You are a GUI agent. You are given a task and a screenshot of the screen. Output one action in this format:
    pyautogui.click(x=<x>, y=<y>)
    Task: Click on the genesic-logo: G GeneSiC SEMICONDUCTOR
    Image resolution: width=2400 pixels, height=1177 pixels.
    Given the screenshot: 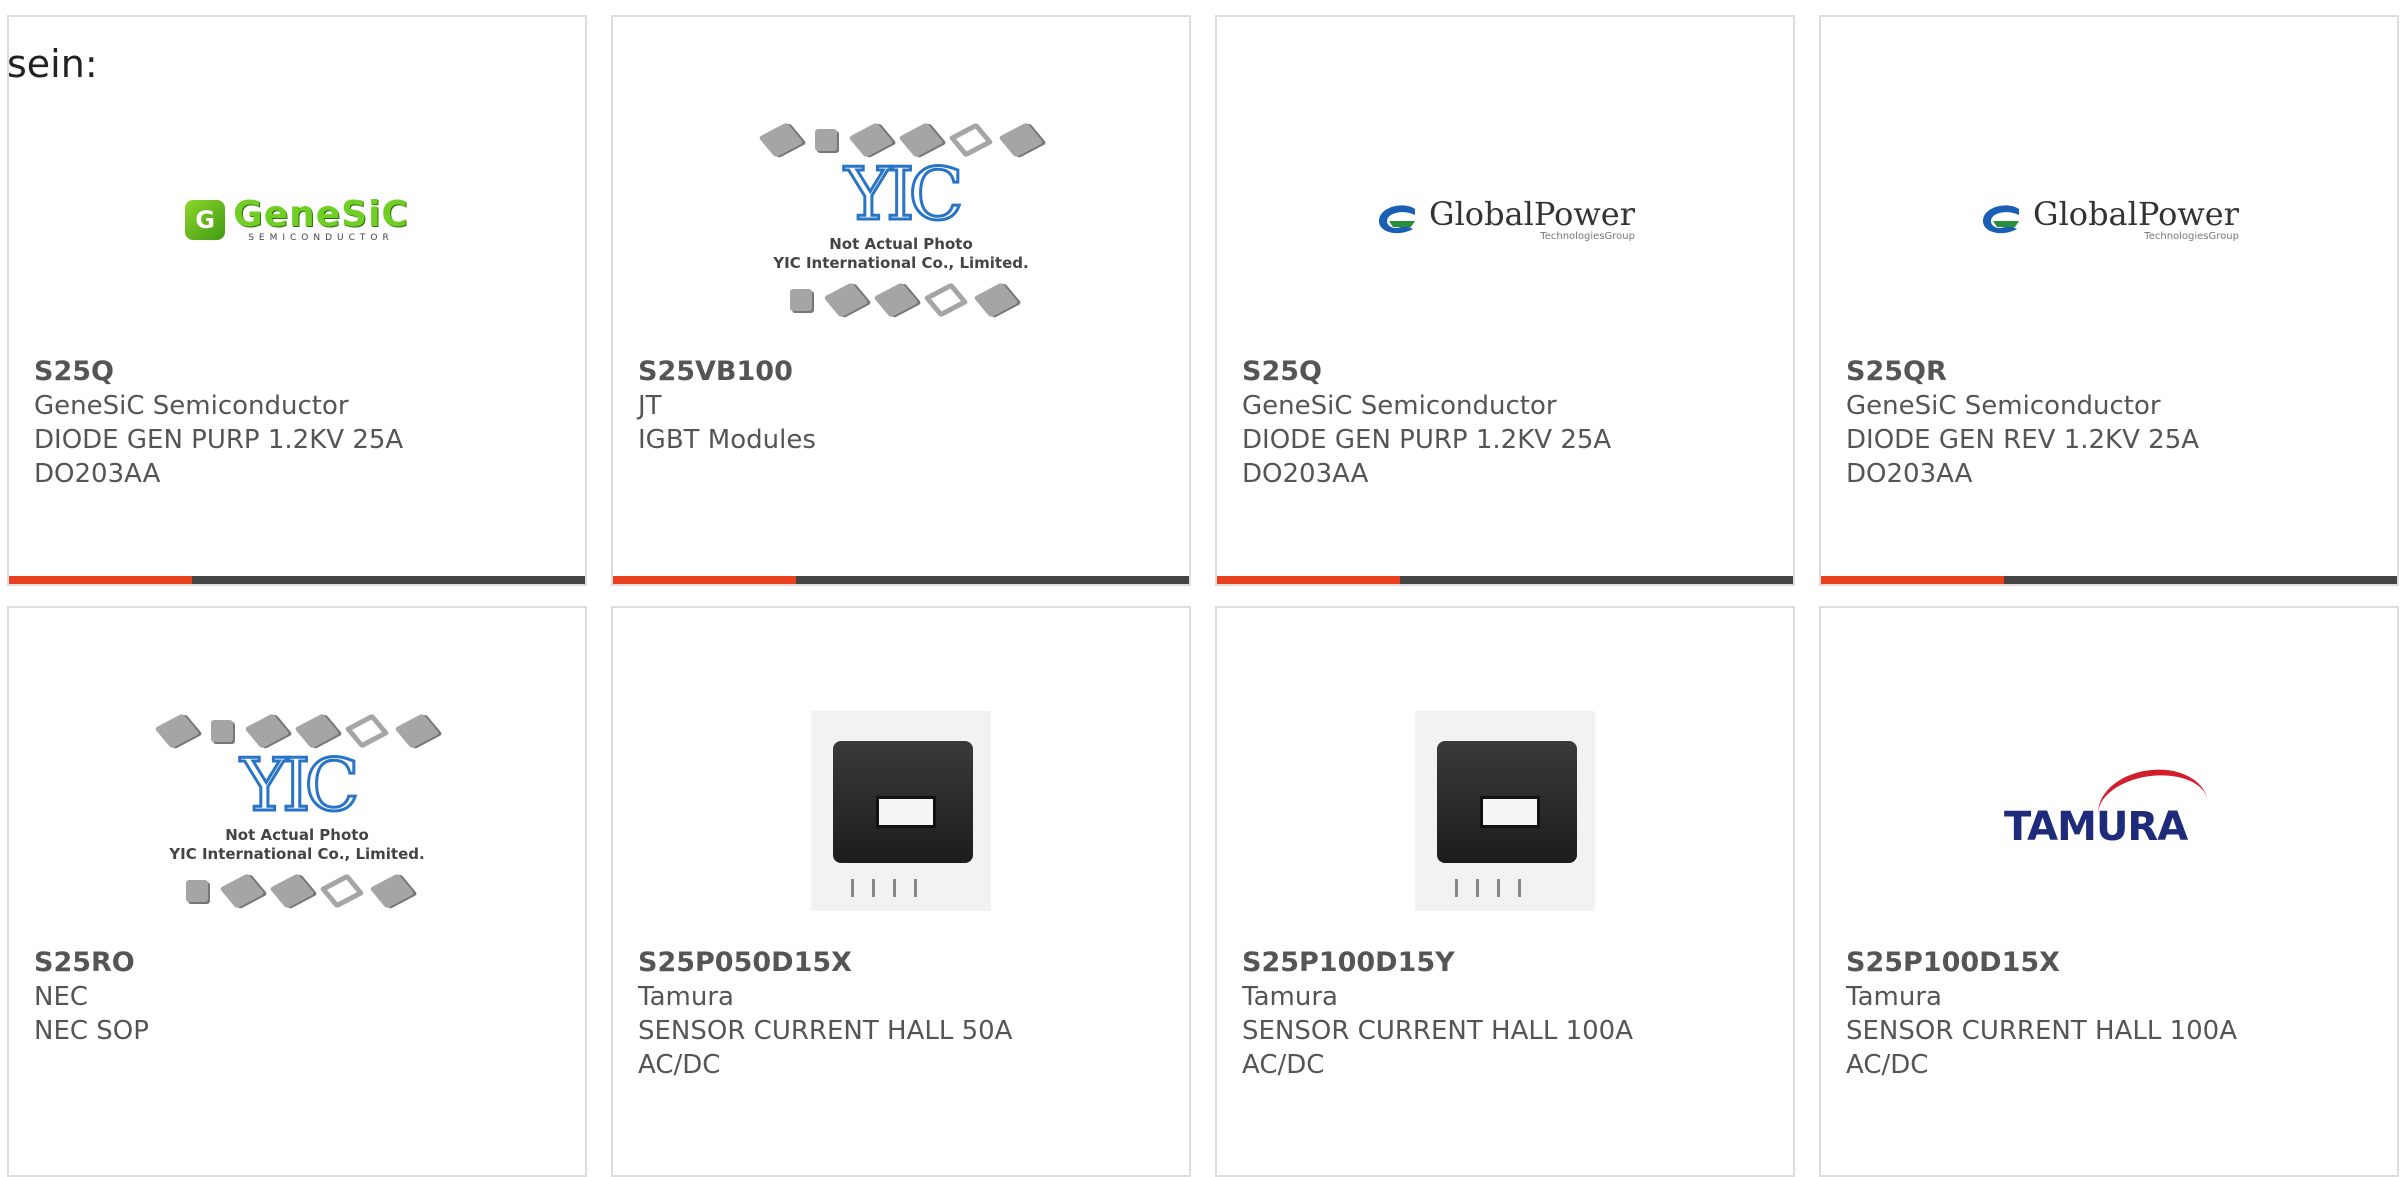 What is the action you would take?
    pyautogui.click(x=297, y=218)
    